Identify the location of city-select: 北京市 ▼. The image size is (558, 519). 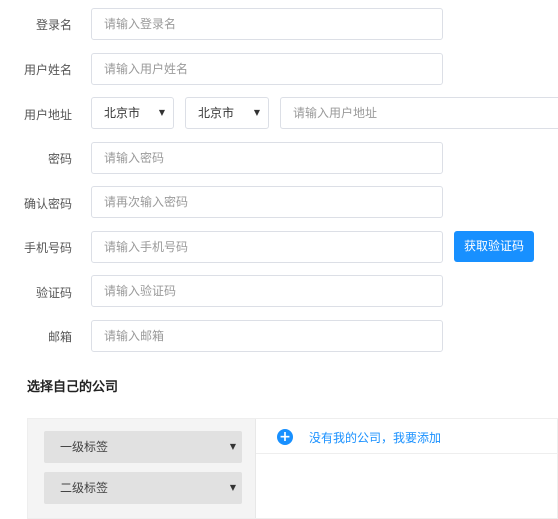
(227, 113).